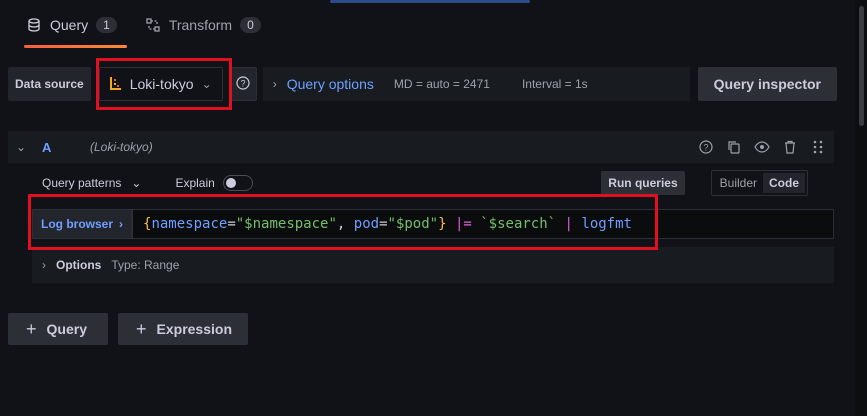 This screenshot has height=416, width=867. I want to click on tab-query-label: Query, so click(69, 25).